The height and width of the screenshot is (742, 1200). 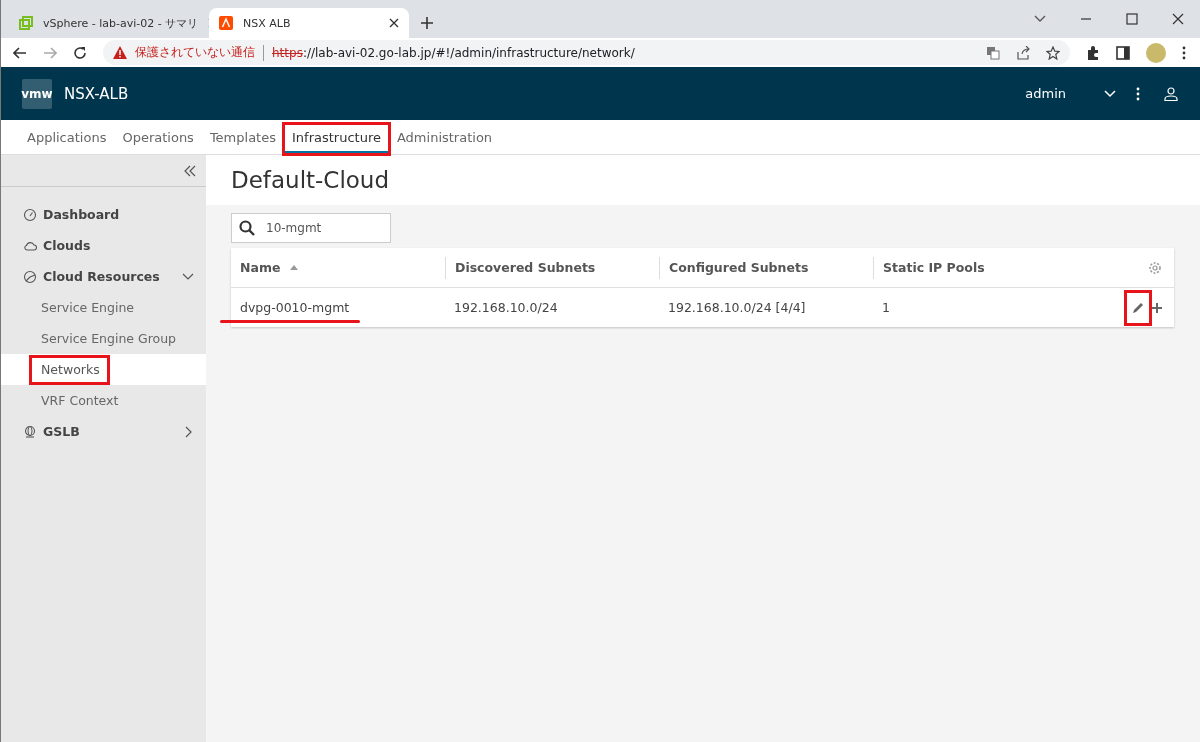 What do you see at coordinates (195, 52) in the screenshot?
I see `security-warning: 保護されていない通信` at bounding box center [195, 52].